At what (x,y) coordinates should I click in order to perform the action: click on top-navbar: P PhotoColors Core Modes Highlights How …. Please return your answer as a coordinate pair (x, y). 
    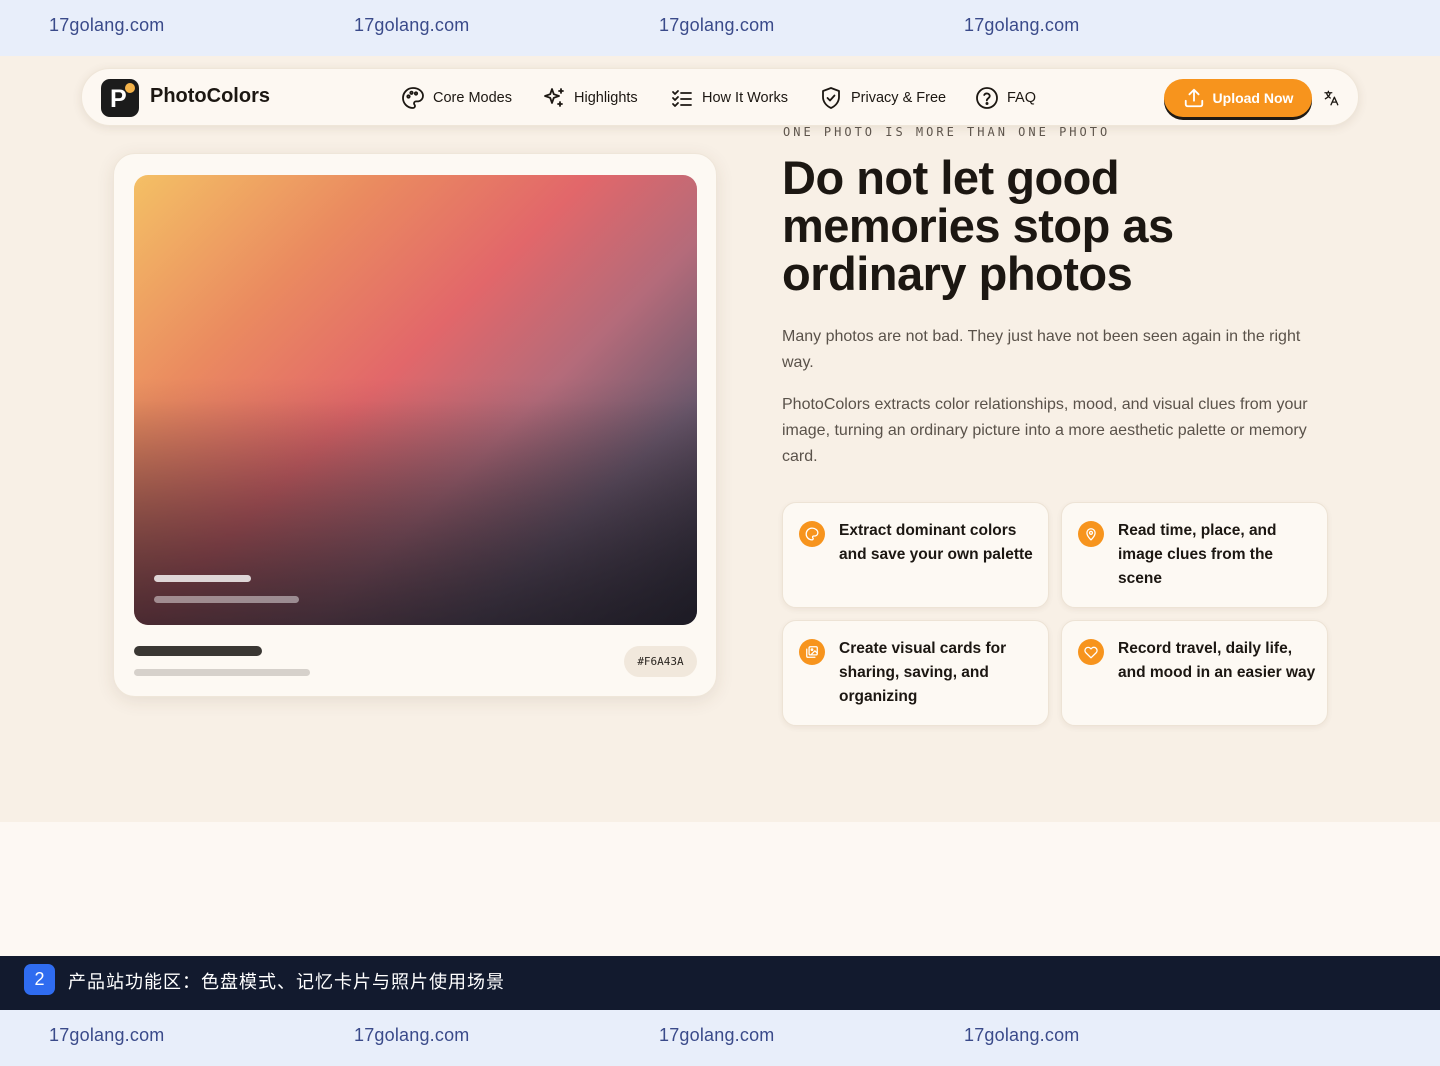
    Looking at the image, I should click on (720, 97).